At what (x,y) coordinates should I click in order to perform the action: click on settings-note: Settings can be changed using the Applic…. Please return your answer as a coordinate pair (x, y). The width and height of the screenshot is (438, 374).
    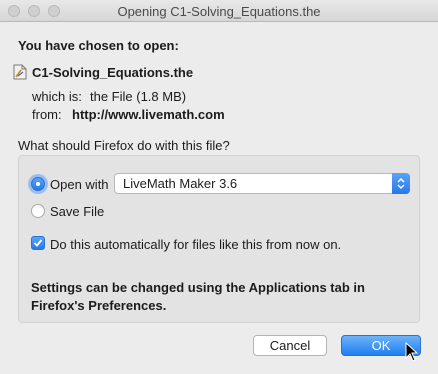
    Looking at the image, I should click on (198, 296).